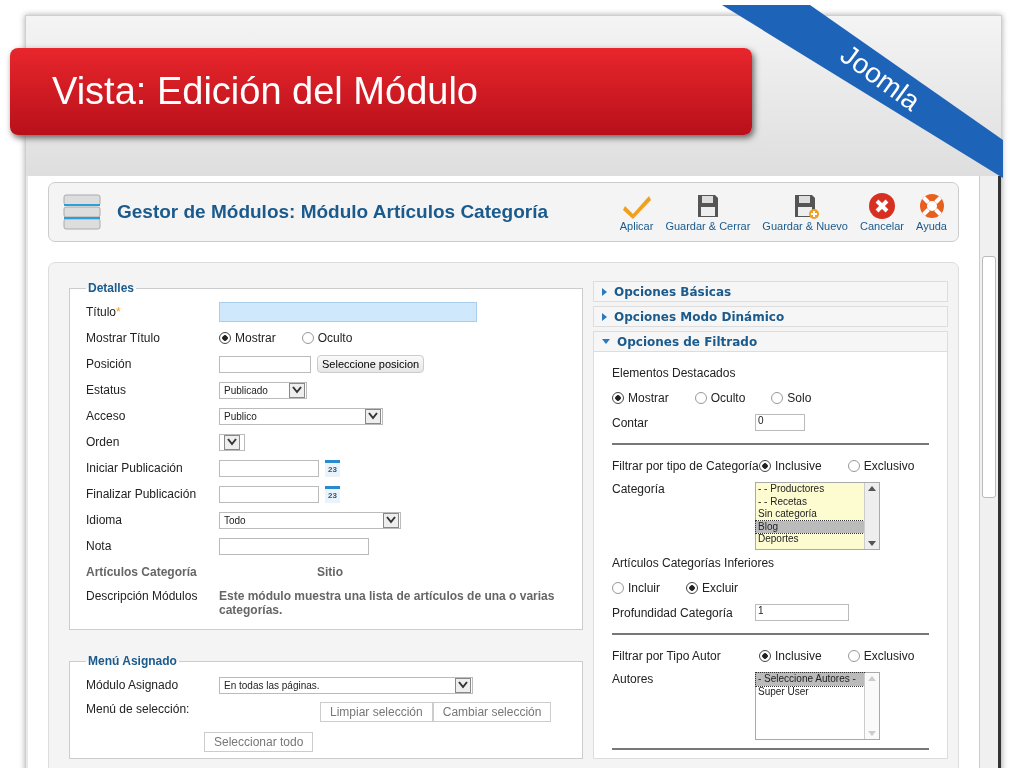 The image size is (1024, 768). What do you see at coordinates (810, 526) in the screenshot?
I see `list-option: Blog` at bounding box center [810, 526].